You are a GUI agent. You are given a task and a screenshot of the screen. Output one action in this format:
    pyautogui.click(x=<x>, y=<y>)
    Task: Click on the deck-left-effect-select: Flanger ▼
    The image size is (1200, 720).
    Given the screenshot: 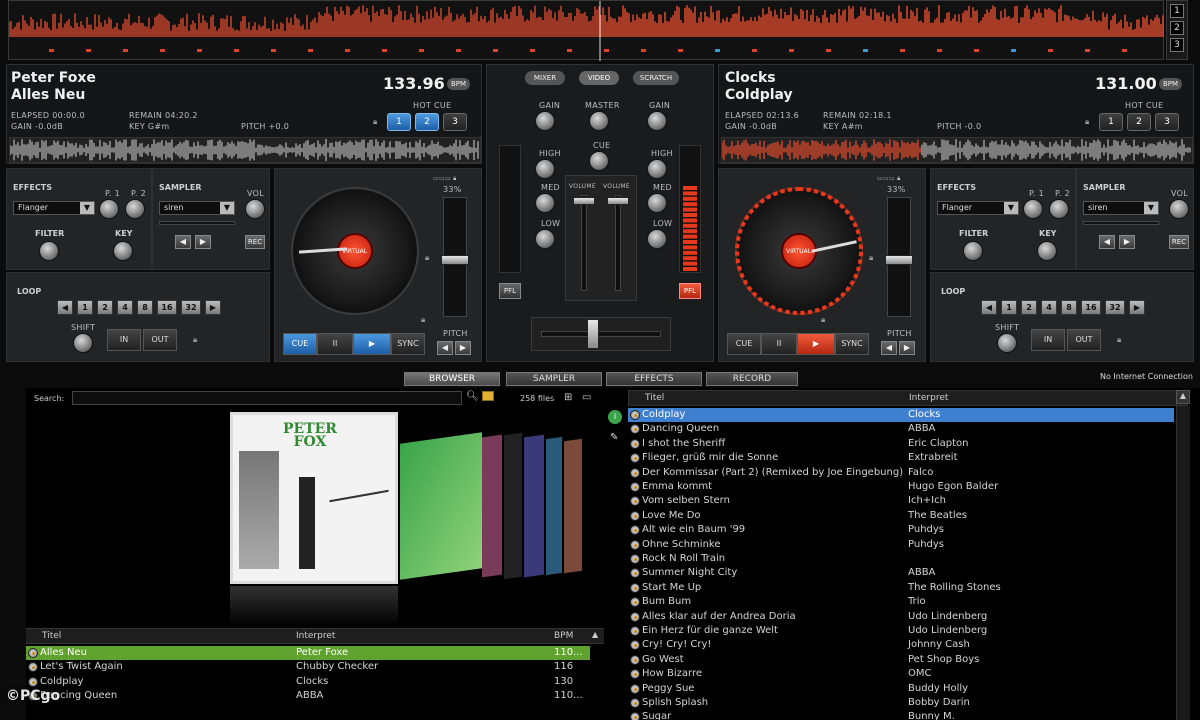 What is the action you would take?
    pyautogui.click(x=54, y=208)
    